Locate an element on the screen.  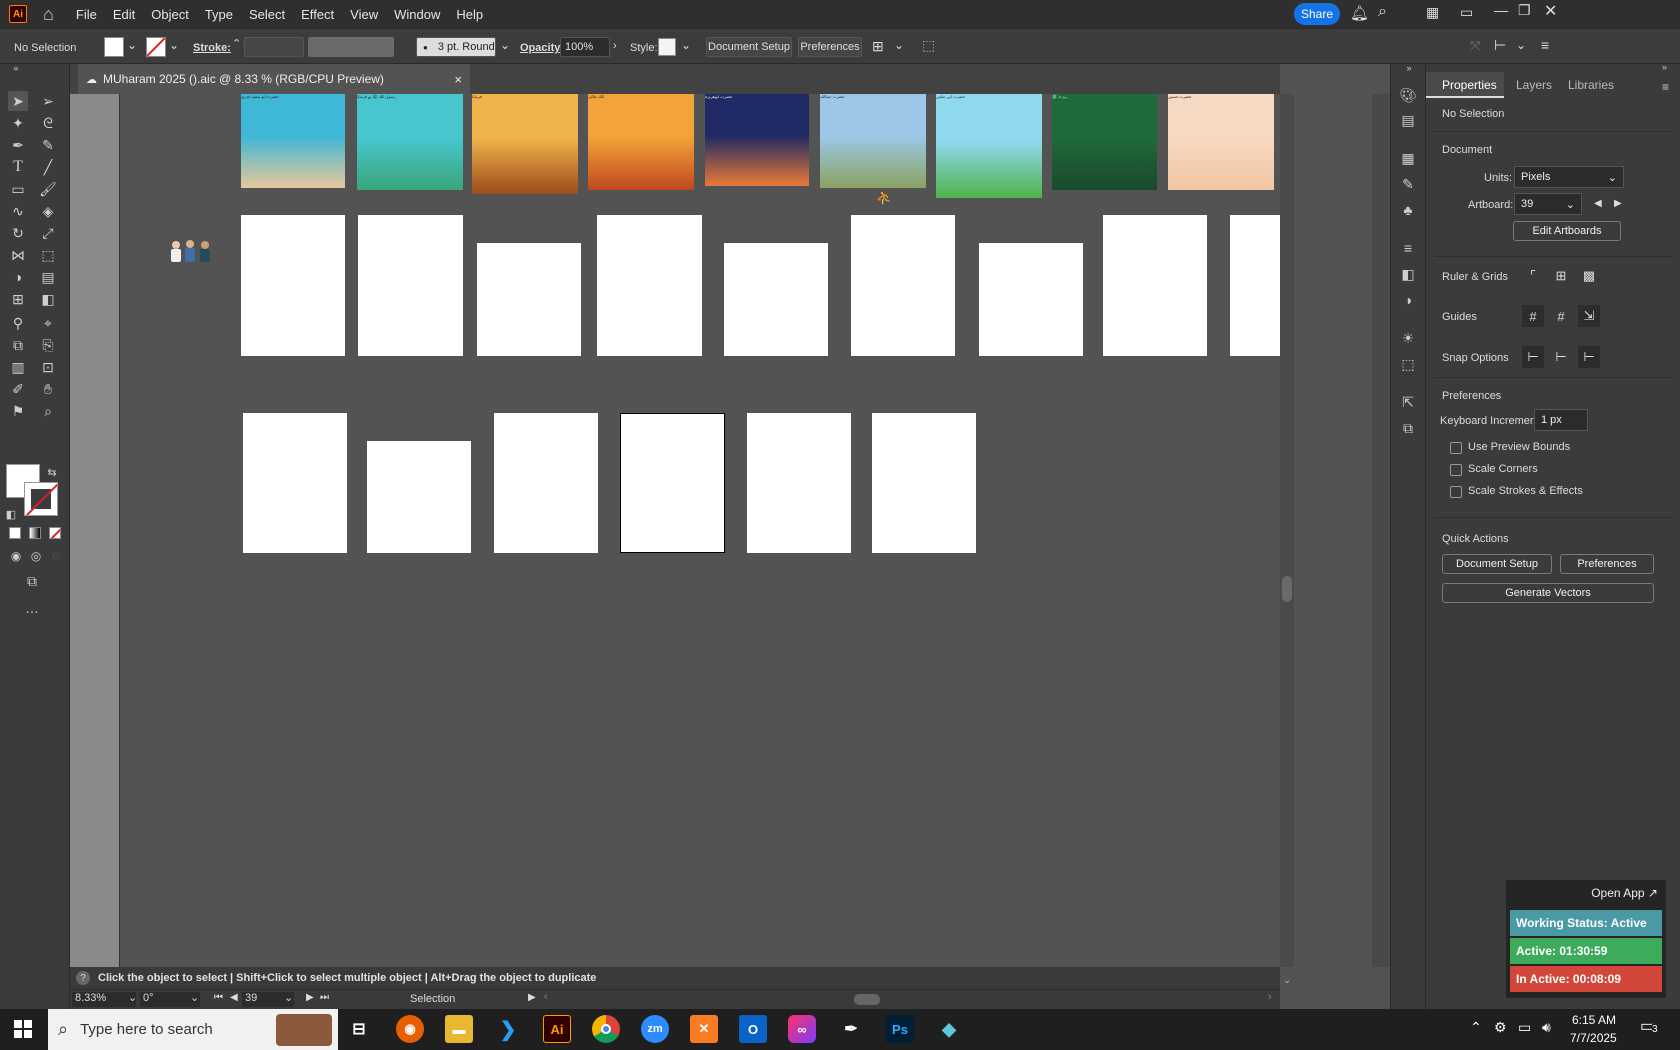
pen-tool-app-icon: ✒ is located at coordinates (851, 1029).